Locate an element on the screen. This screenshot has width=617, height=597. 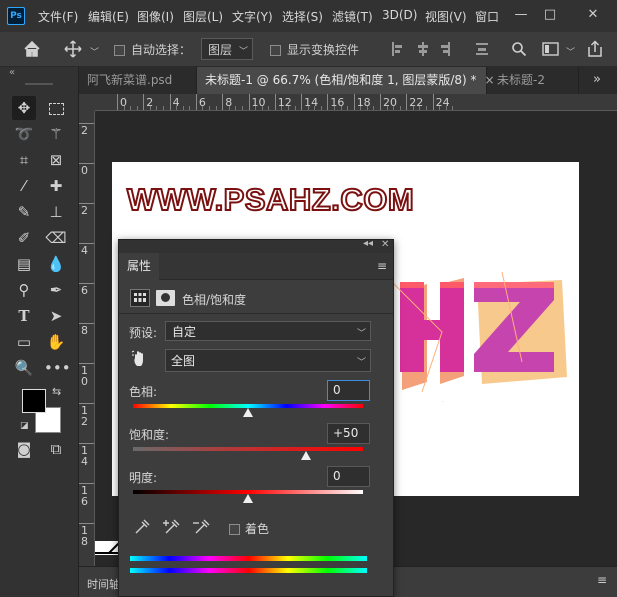
workspace-icon is located at coordinates (551, 49).